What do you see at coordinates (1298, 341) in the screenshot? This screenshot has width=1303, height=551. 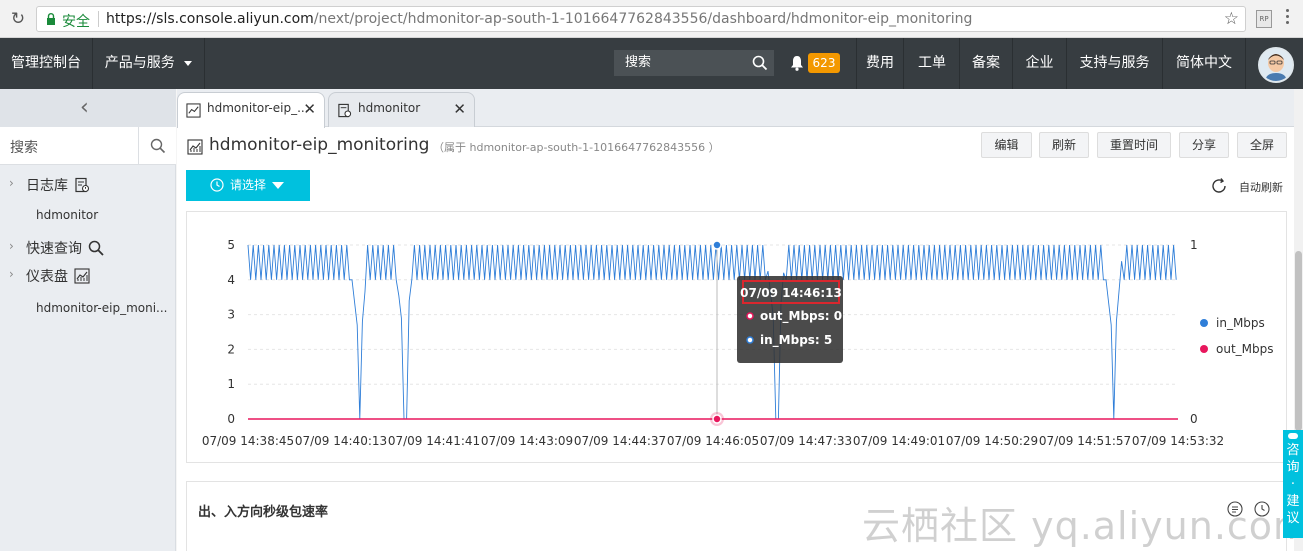 I see `scrollbar-thumb` at bounding box center [1298, 341].